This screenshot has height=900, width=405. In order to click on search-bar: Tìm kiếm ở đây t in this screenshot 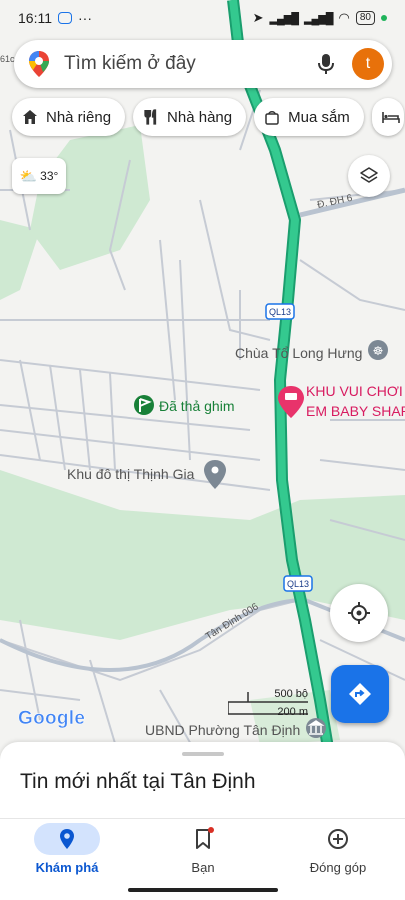, I will do `click(203, 64)`.